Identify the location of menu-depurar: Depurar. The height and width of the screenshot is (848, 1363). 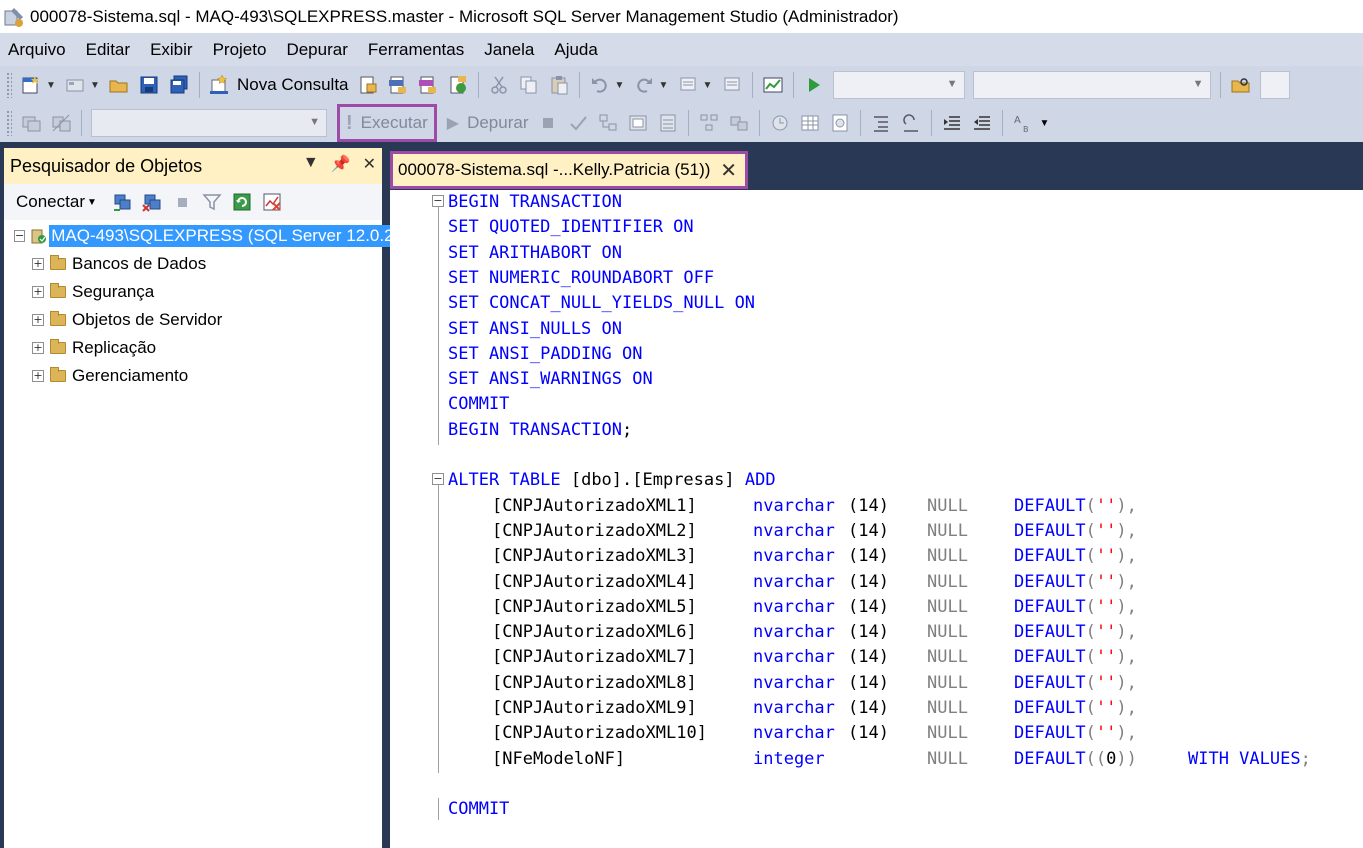
(316, 50).